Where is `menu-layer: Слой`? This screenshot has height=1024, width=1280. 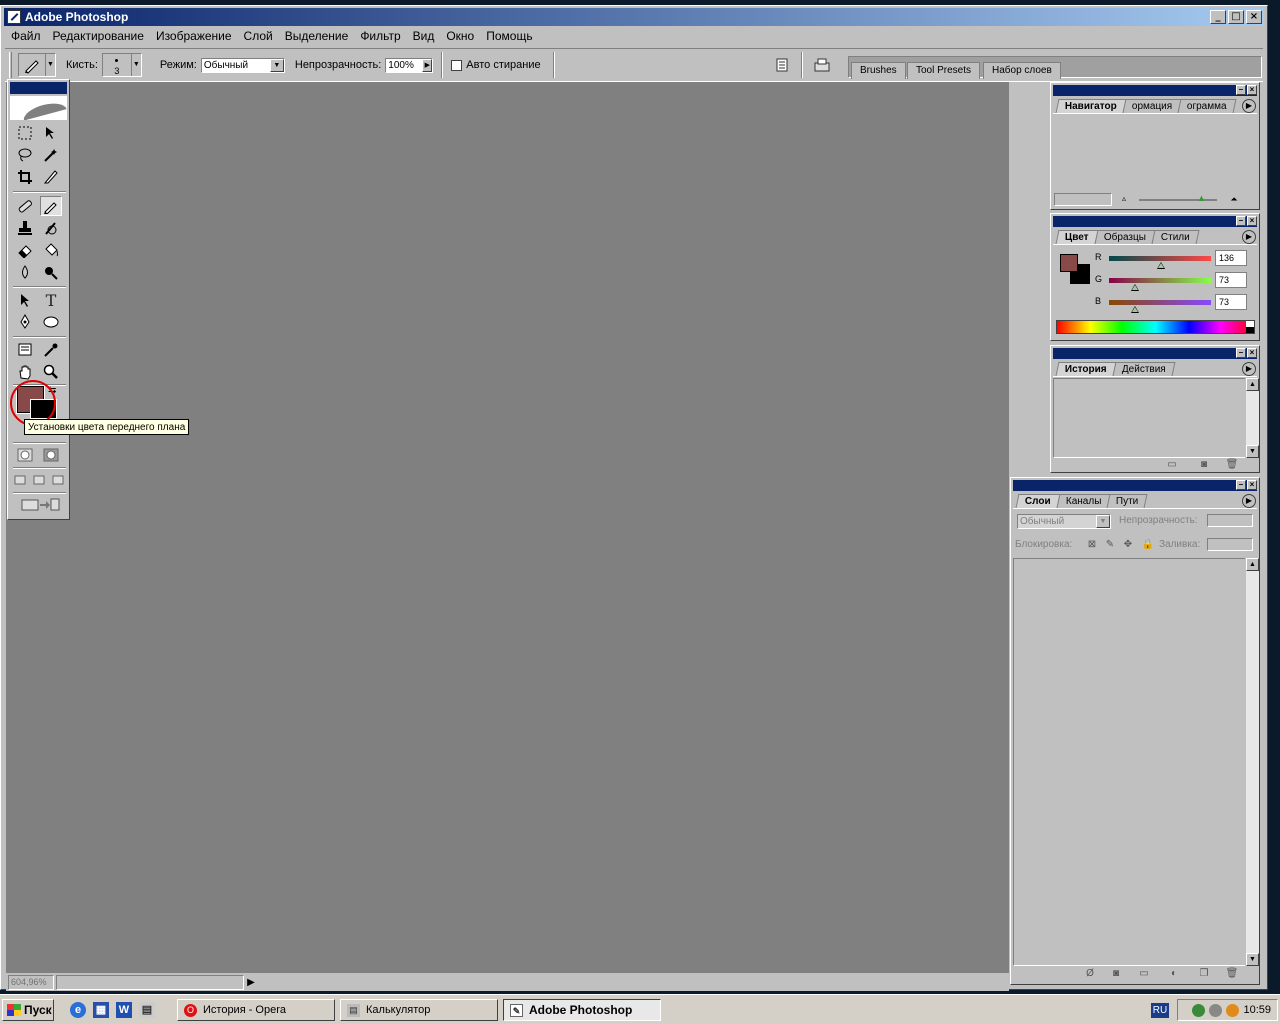 menu-layer: Слой is located at coordinates (258, 36).